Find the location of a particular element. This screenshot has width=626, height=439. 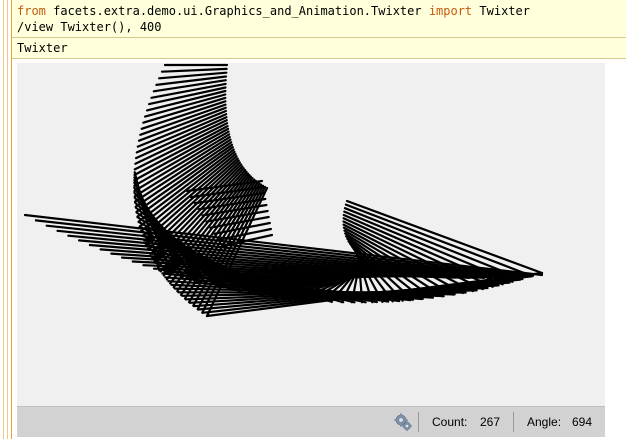

count-value: 267 is located at coordinates (490, 422).